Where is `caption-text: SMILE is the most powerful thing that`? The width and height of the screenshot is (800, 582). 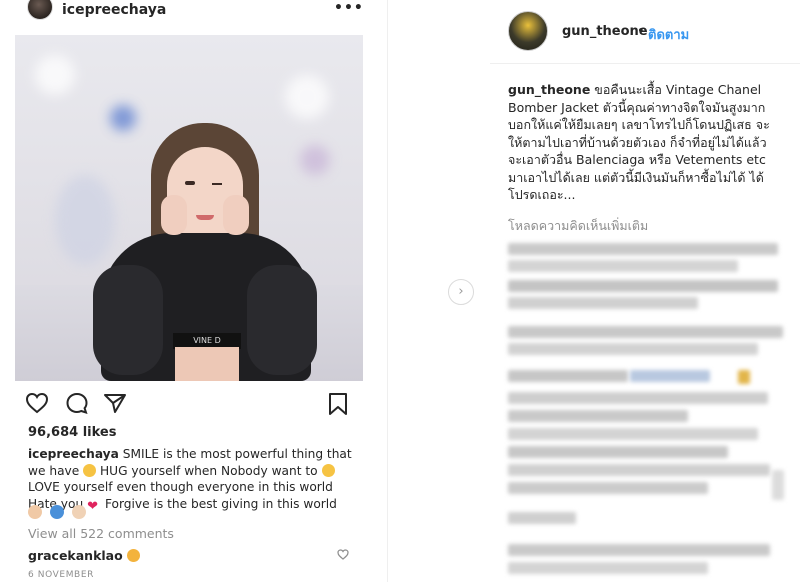 caption-text: SMILE is the most powerful thing that is located at coordinates (237, 454).